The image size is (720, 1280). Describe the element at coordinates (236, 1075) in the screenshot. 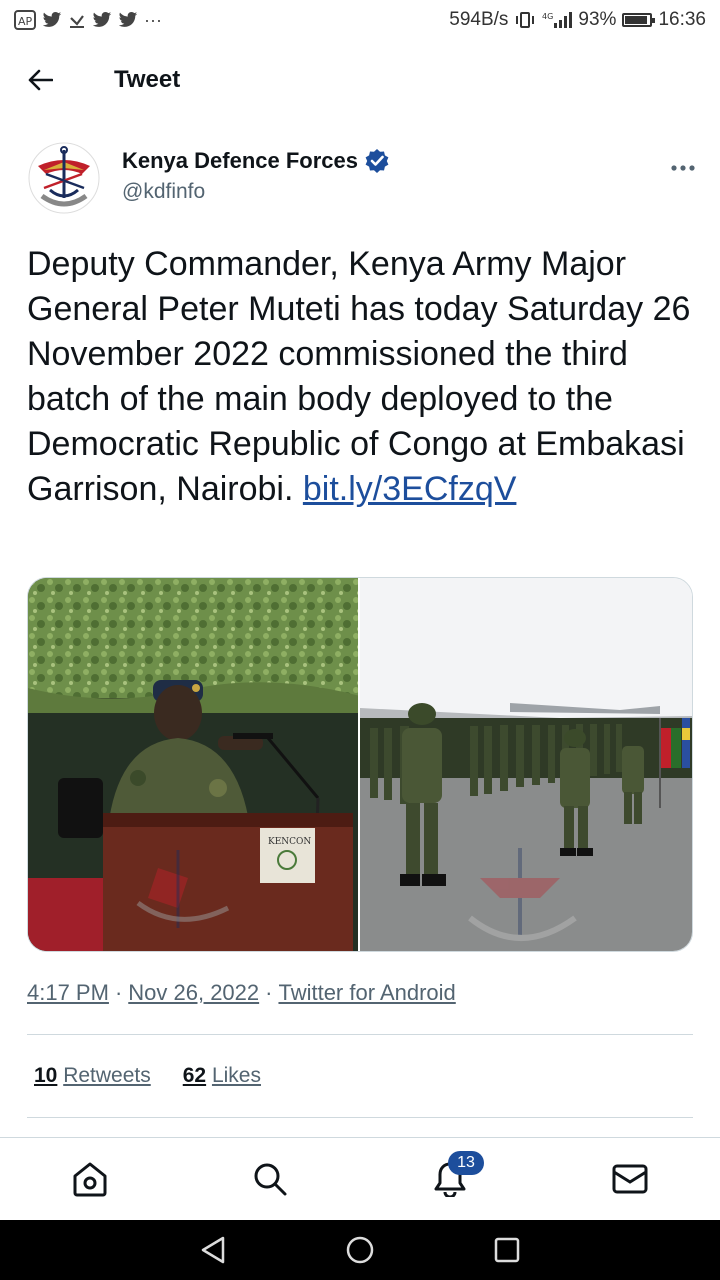

I see `likes-label: Likes` at that location.